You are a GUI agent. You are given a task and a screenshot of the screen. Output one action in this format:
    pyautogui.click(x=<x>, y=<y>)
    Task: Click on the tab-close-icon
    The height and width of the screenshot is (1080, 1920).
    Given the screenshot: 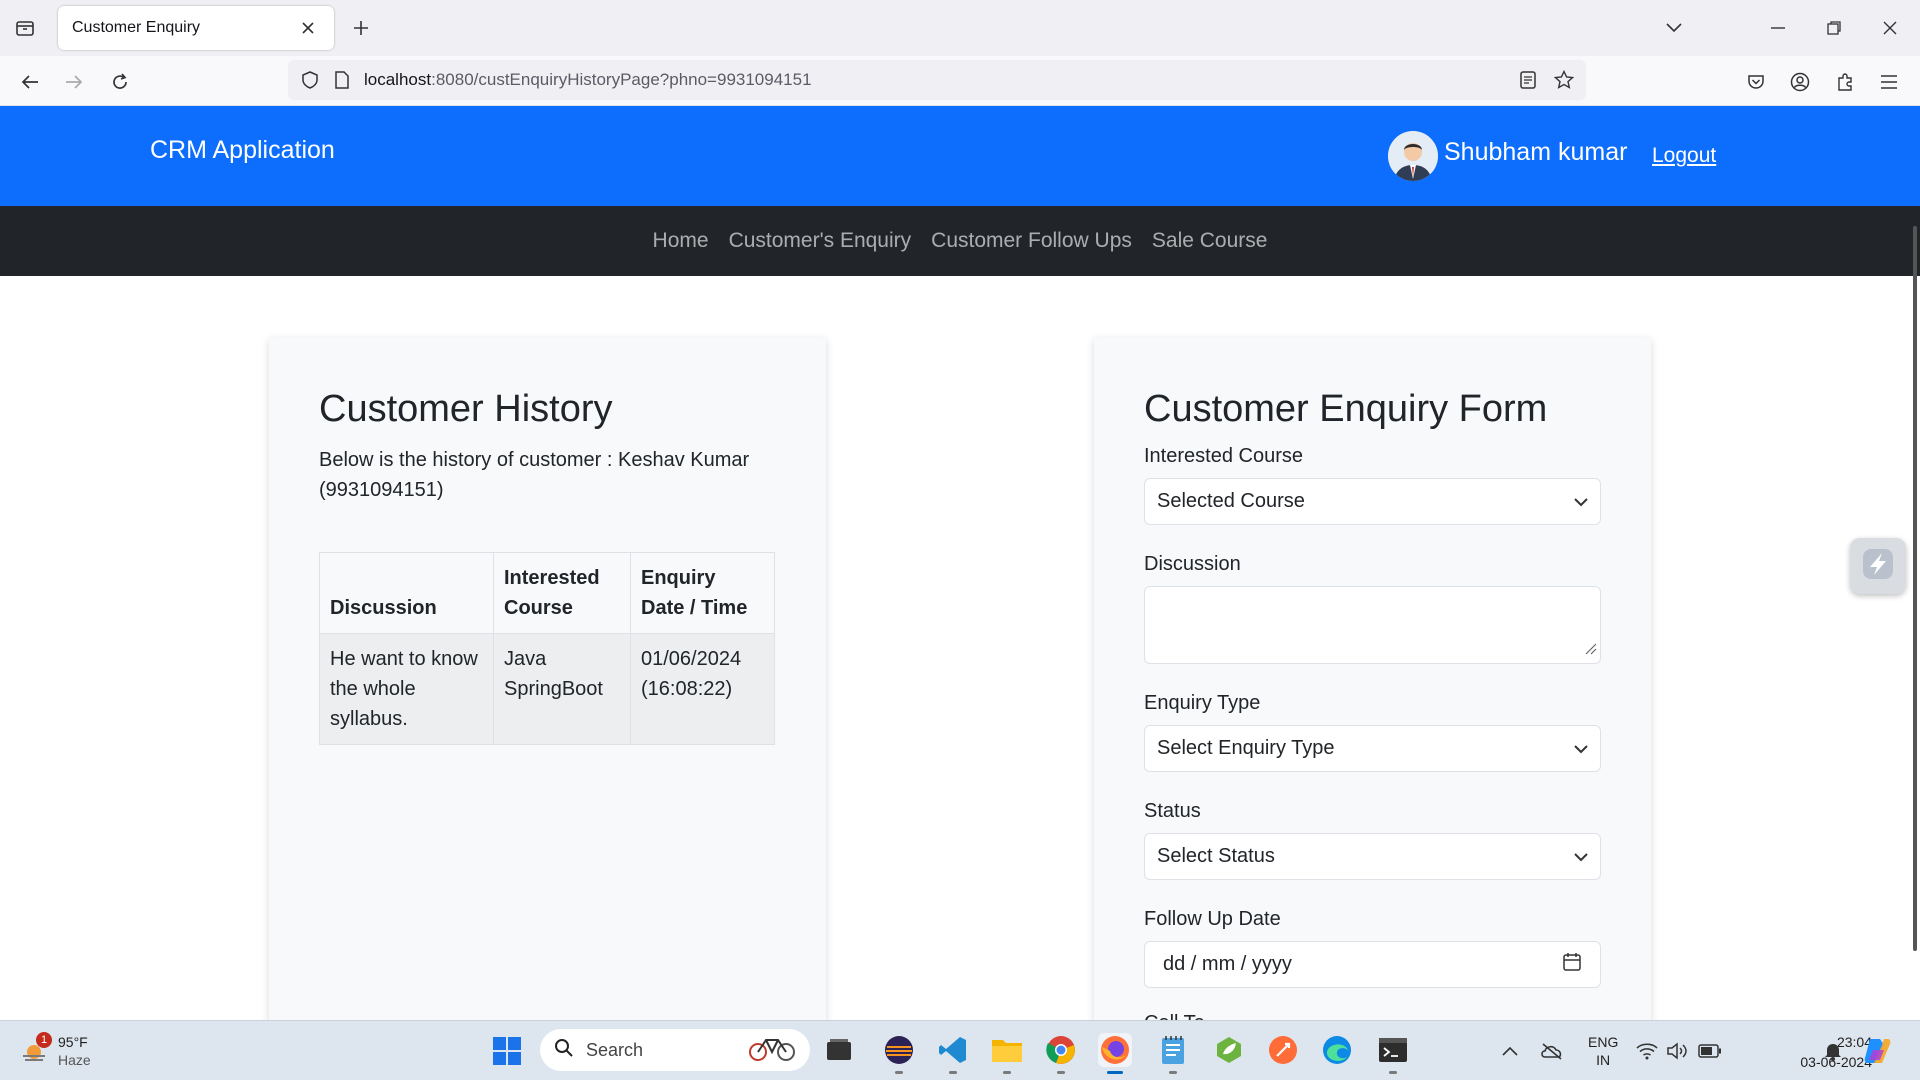 What is the action you would take?
    pyautogui.click(x=308, y=28)
    